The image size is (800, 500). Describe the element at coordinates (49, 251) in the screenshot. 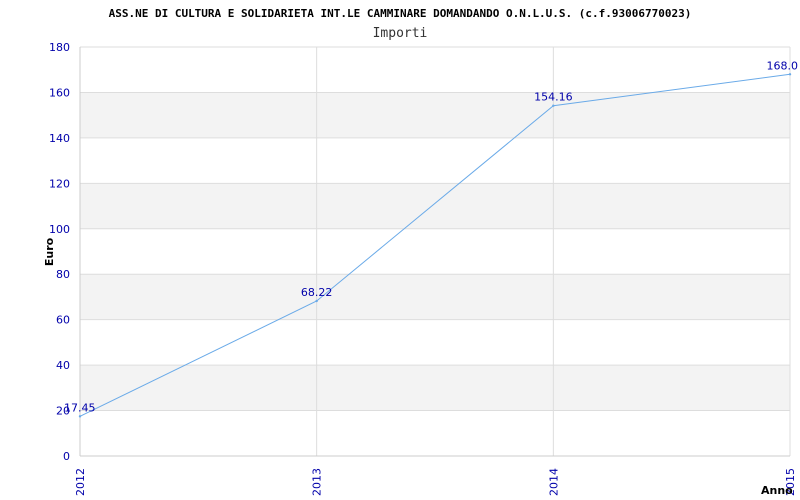

I see `y-axis-label: Euro` at that location.